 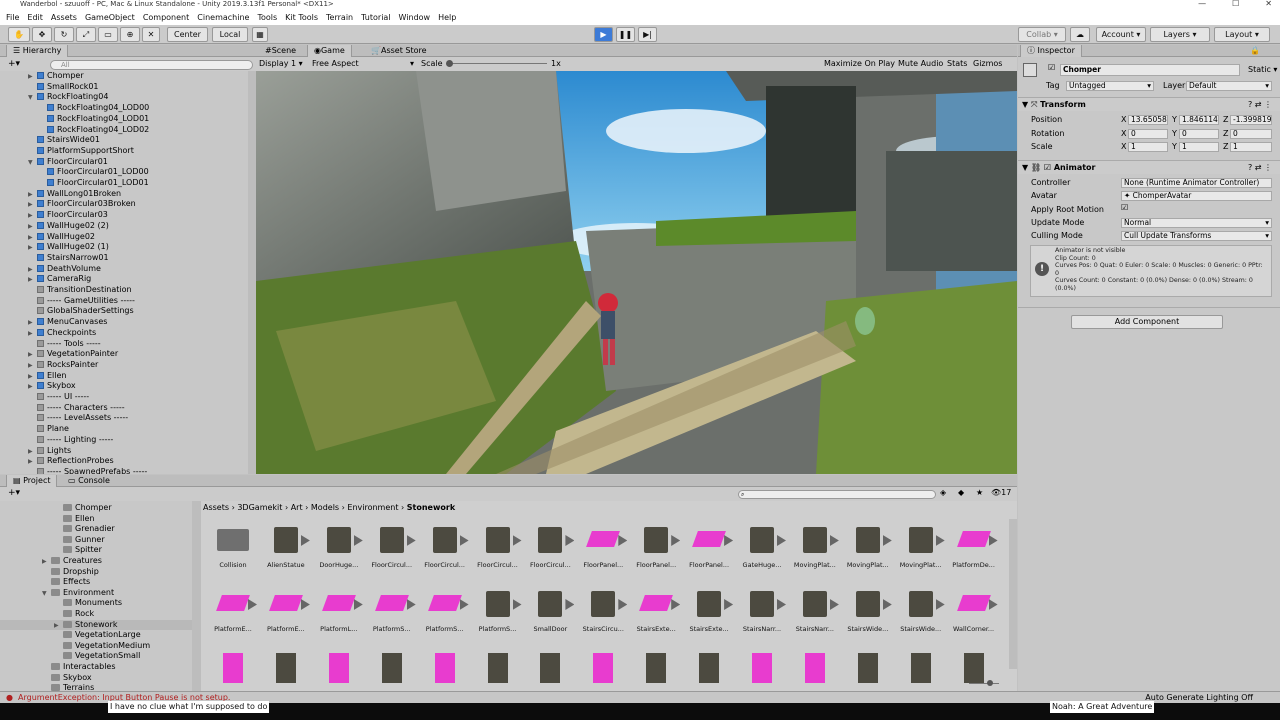 I want to click on transform-menu-icon: ? ⇄ ⋮, so click(x=1260, y=105).